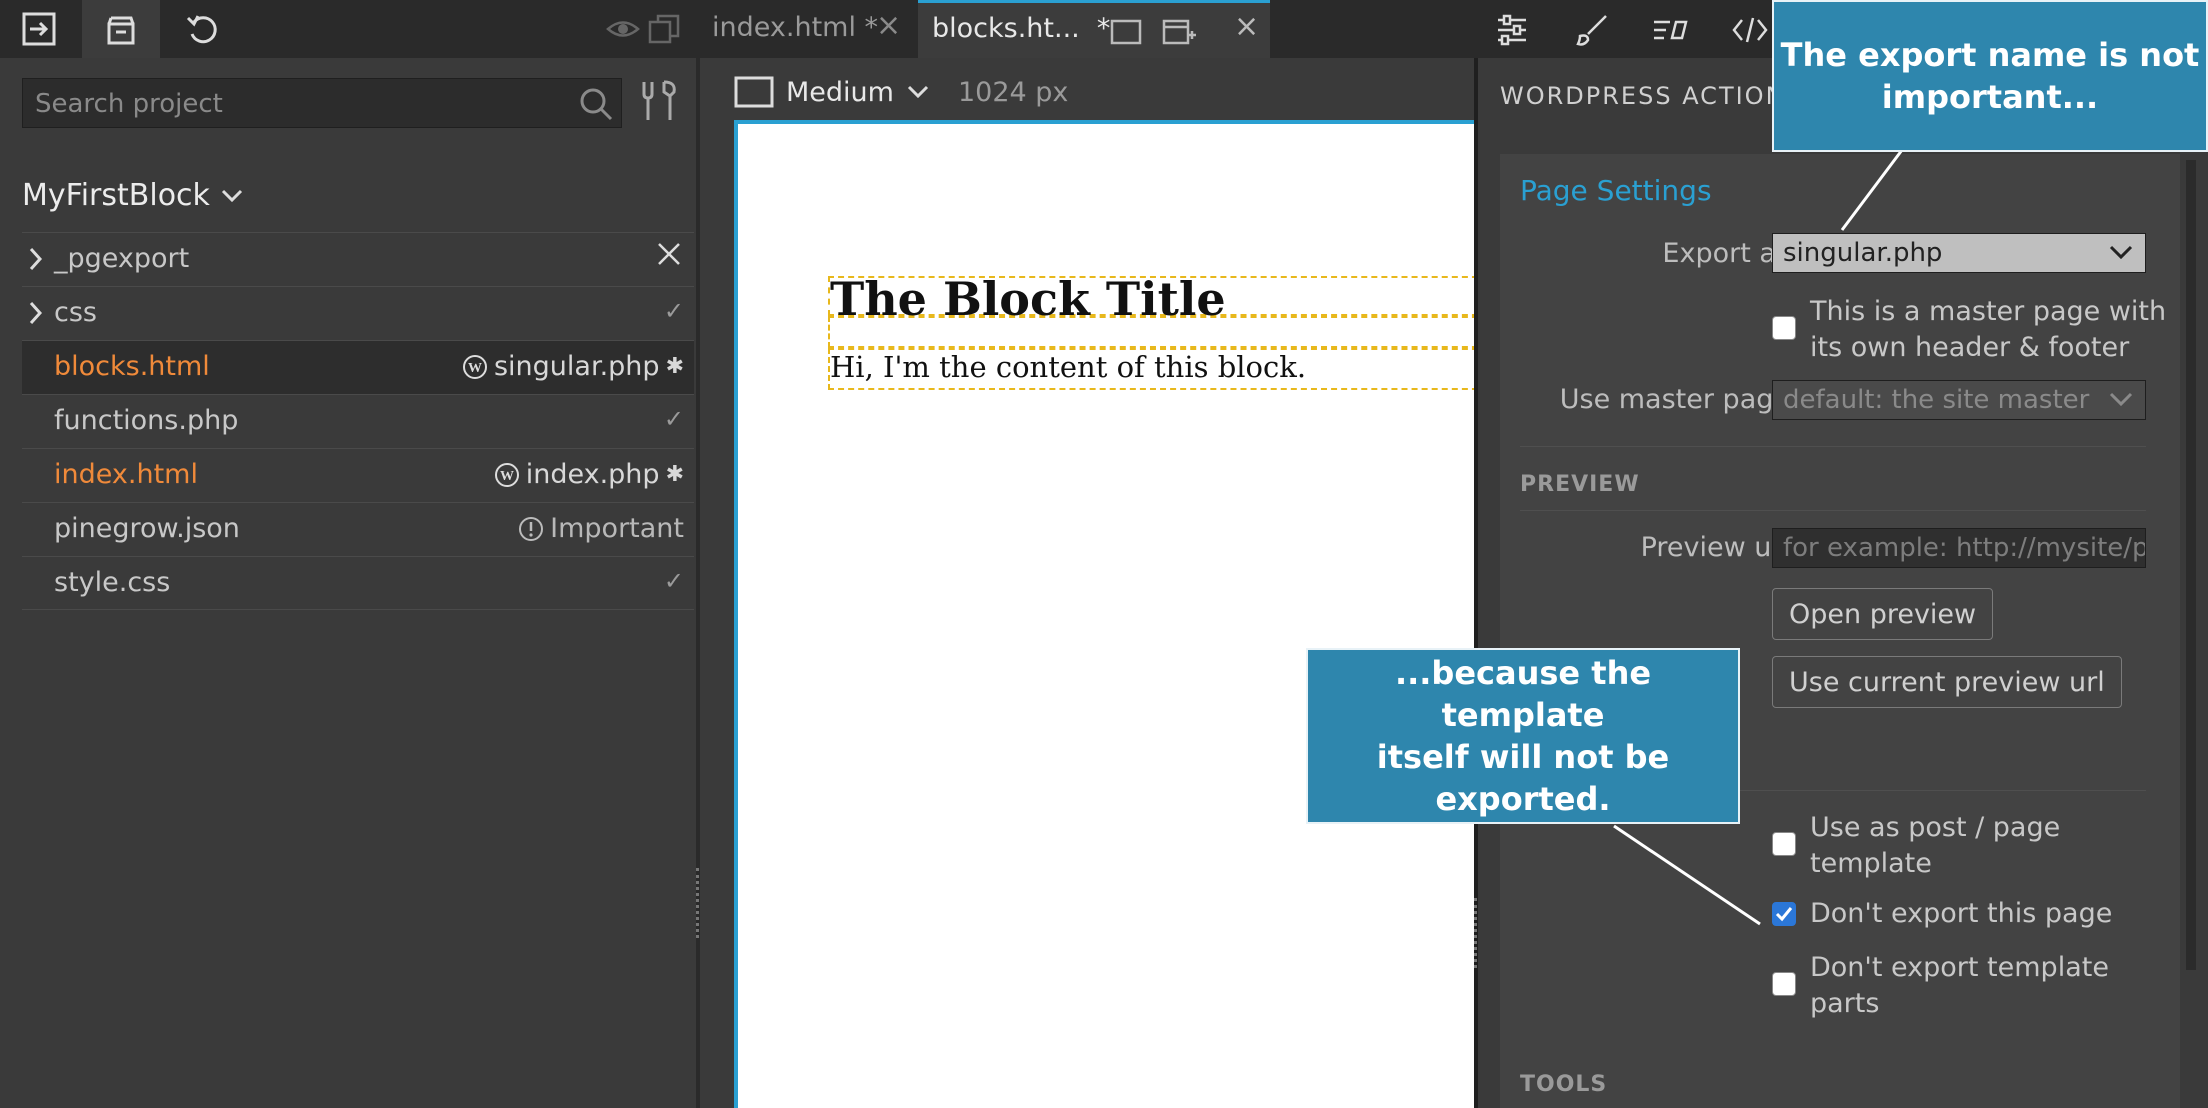 The image size is (2208, 1108). What do you see at coordinates (757, 29) in the screenshot?
I see `tab-index: index.html * ×` at bounding box center [757, 29].